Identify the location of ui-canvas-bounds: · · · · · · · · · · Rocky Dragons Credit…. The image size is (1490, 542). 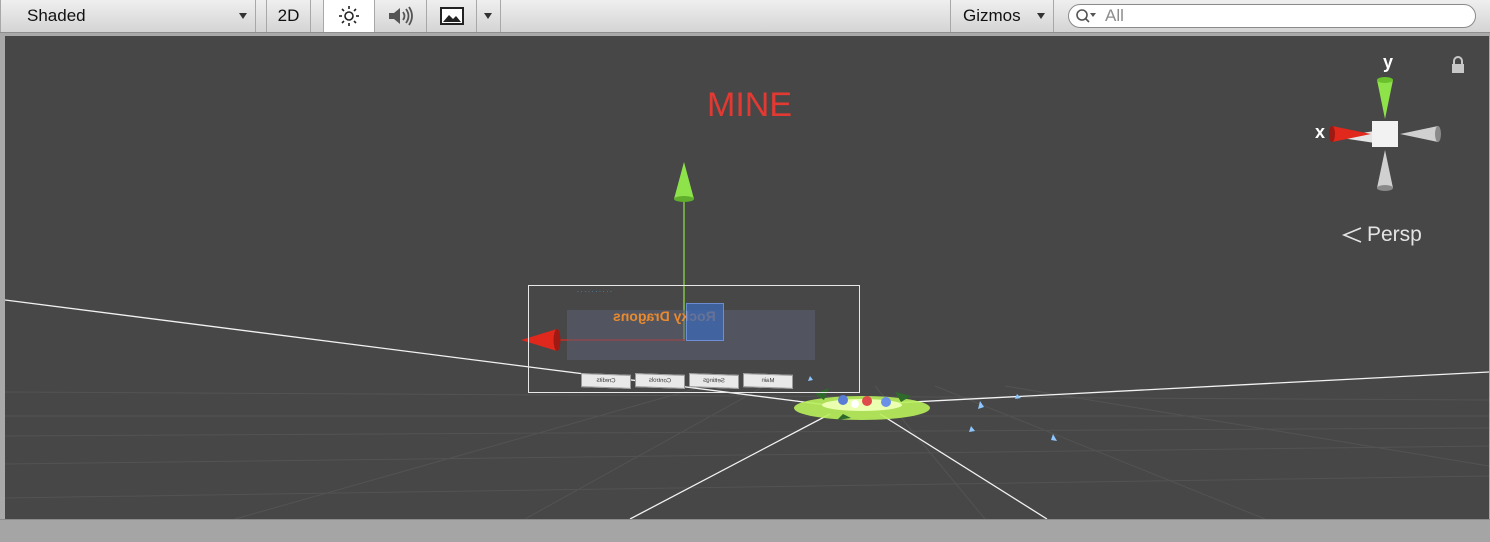
(694, 339).